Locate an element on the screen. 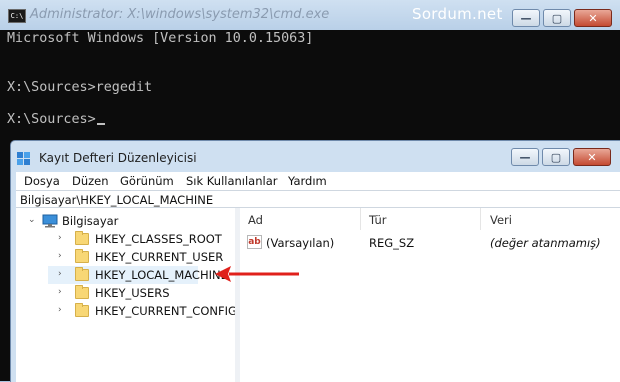  tree-node-computer: ⌄ Bilgisayar is located at coordinates (125, 221).